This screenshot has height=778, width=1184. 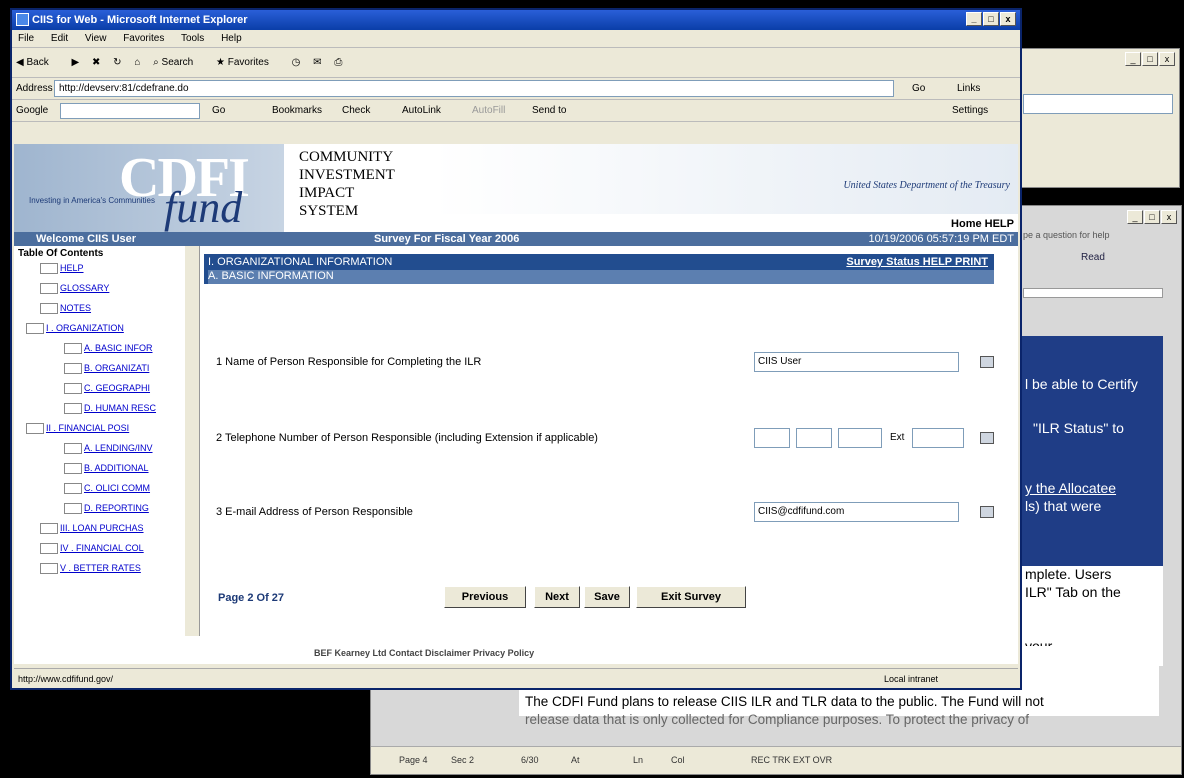 I want to click on toc-item: GLOSSARY, so click(x=74, y=288).